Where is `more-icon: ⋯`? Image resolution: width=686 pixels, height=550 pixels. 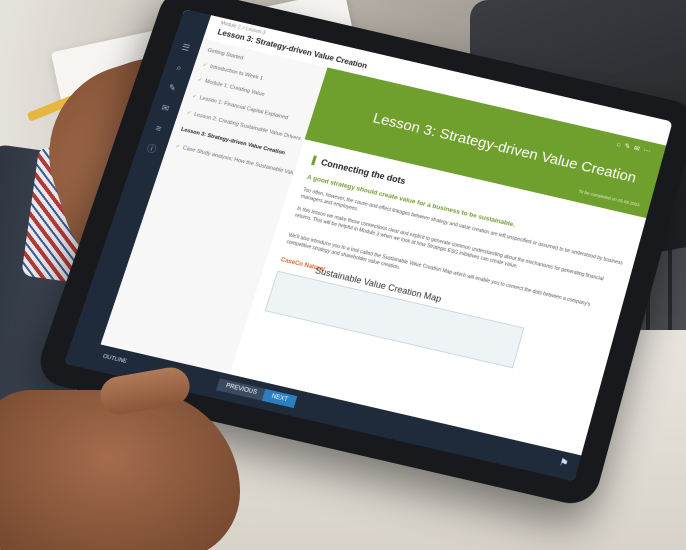
more-icon: ⋯ is located at coordinates (648, 151).